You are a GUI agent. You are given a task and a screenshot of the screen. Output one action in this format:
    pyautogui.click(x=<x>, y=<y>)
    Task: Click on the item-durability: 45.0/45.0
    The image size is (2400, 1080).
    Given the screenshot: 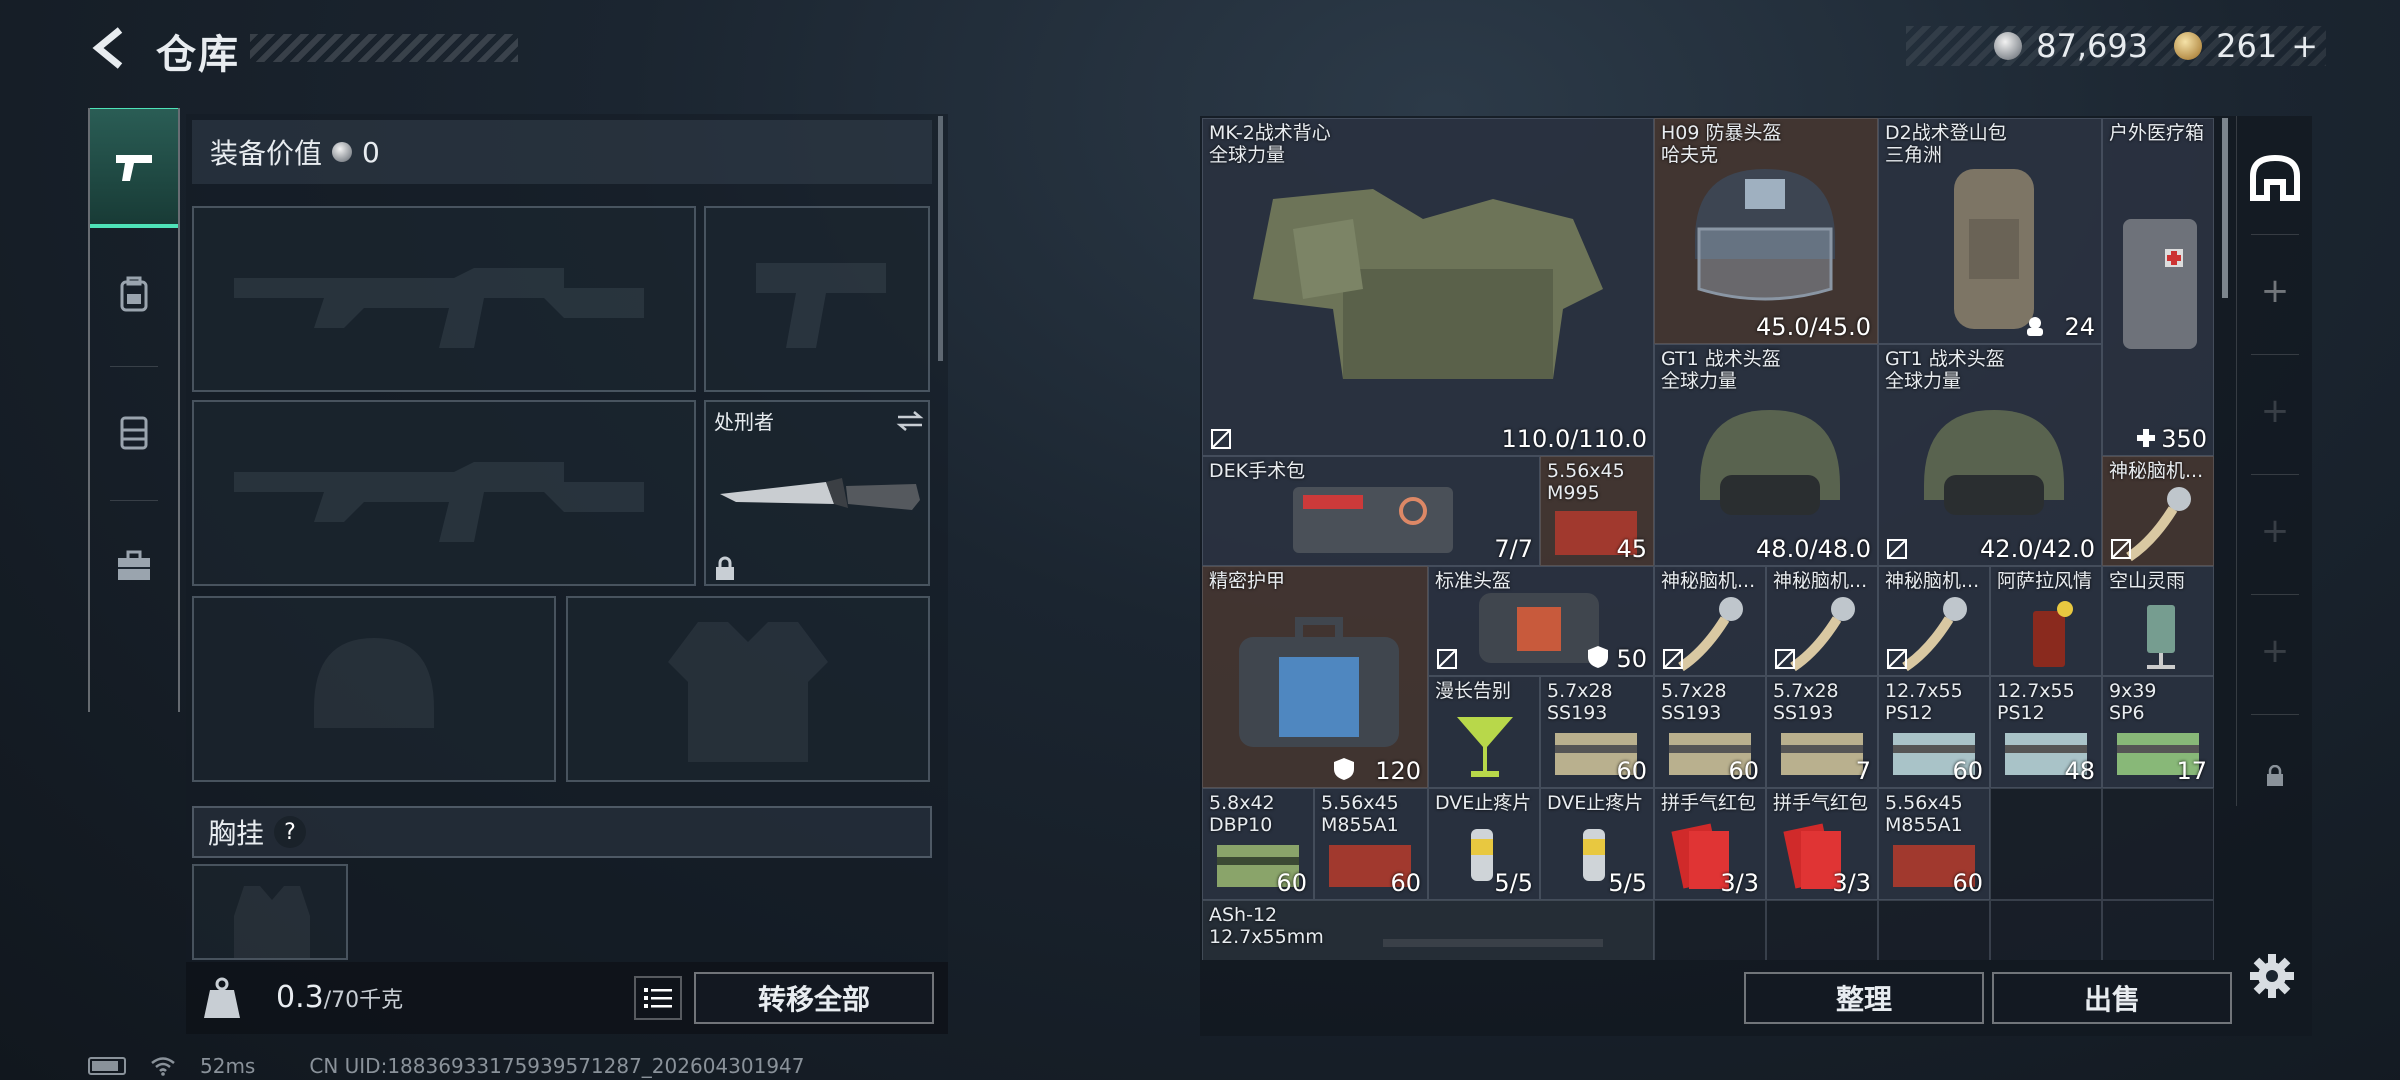 What is the action you would take?
    pyautogui.click(x=1813, y=327)
    